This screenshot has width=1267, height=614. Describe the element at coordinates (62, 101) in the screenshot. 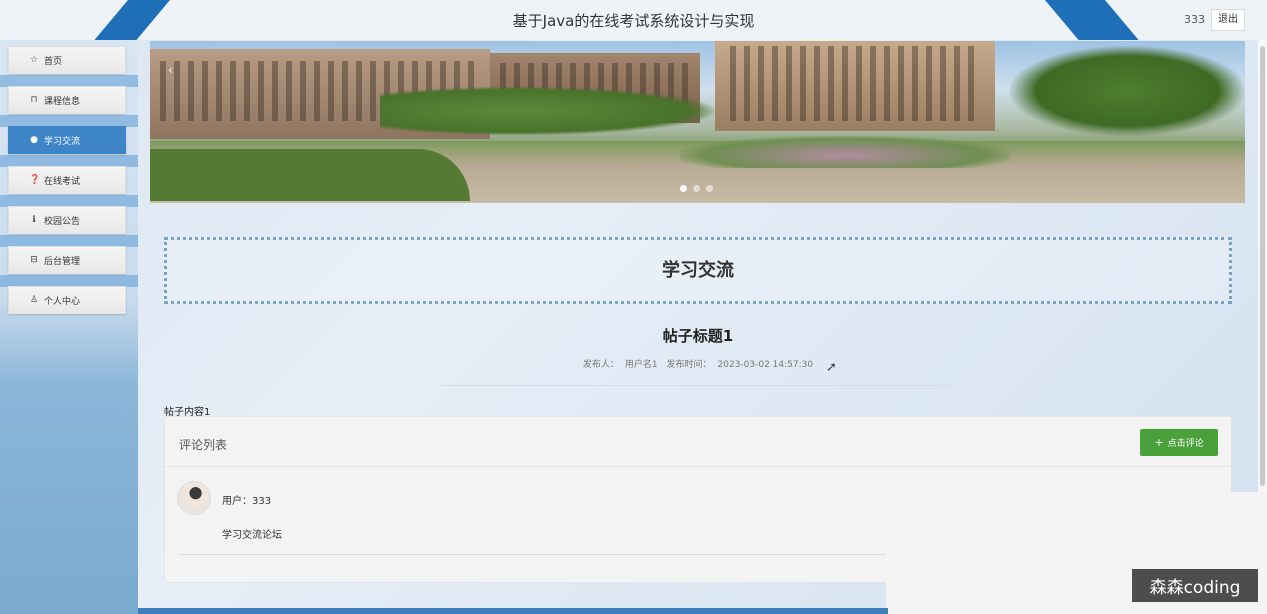

I see `sidebar-item-label: 课程信息` at that location.